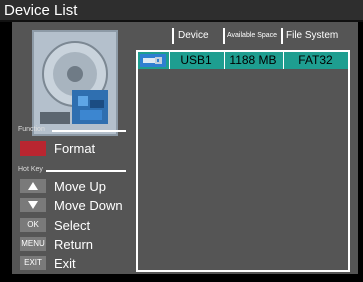 The width and height of the screenshot is (363, 282). What do you see at coordinates (252, 35) in the screenshot?
I see `column-header-available-space: Available Space` at bounding box center [252, 35].